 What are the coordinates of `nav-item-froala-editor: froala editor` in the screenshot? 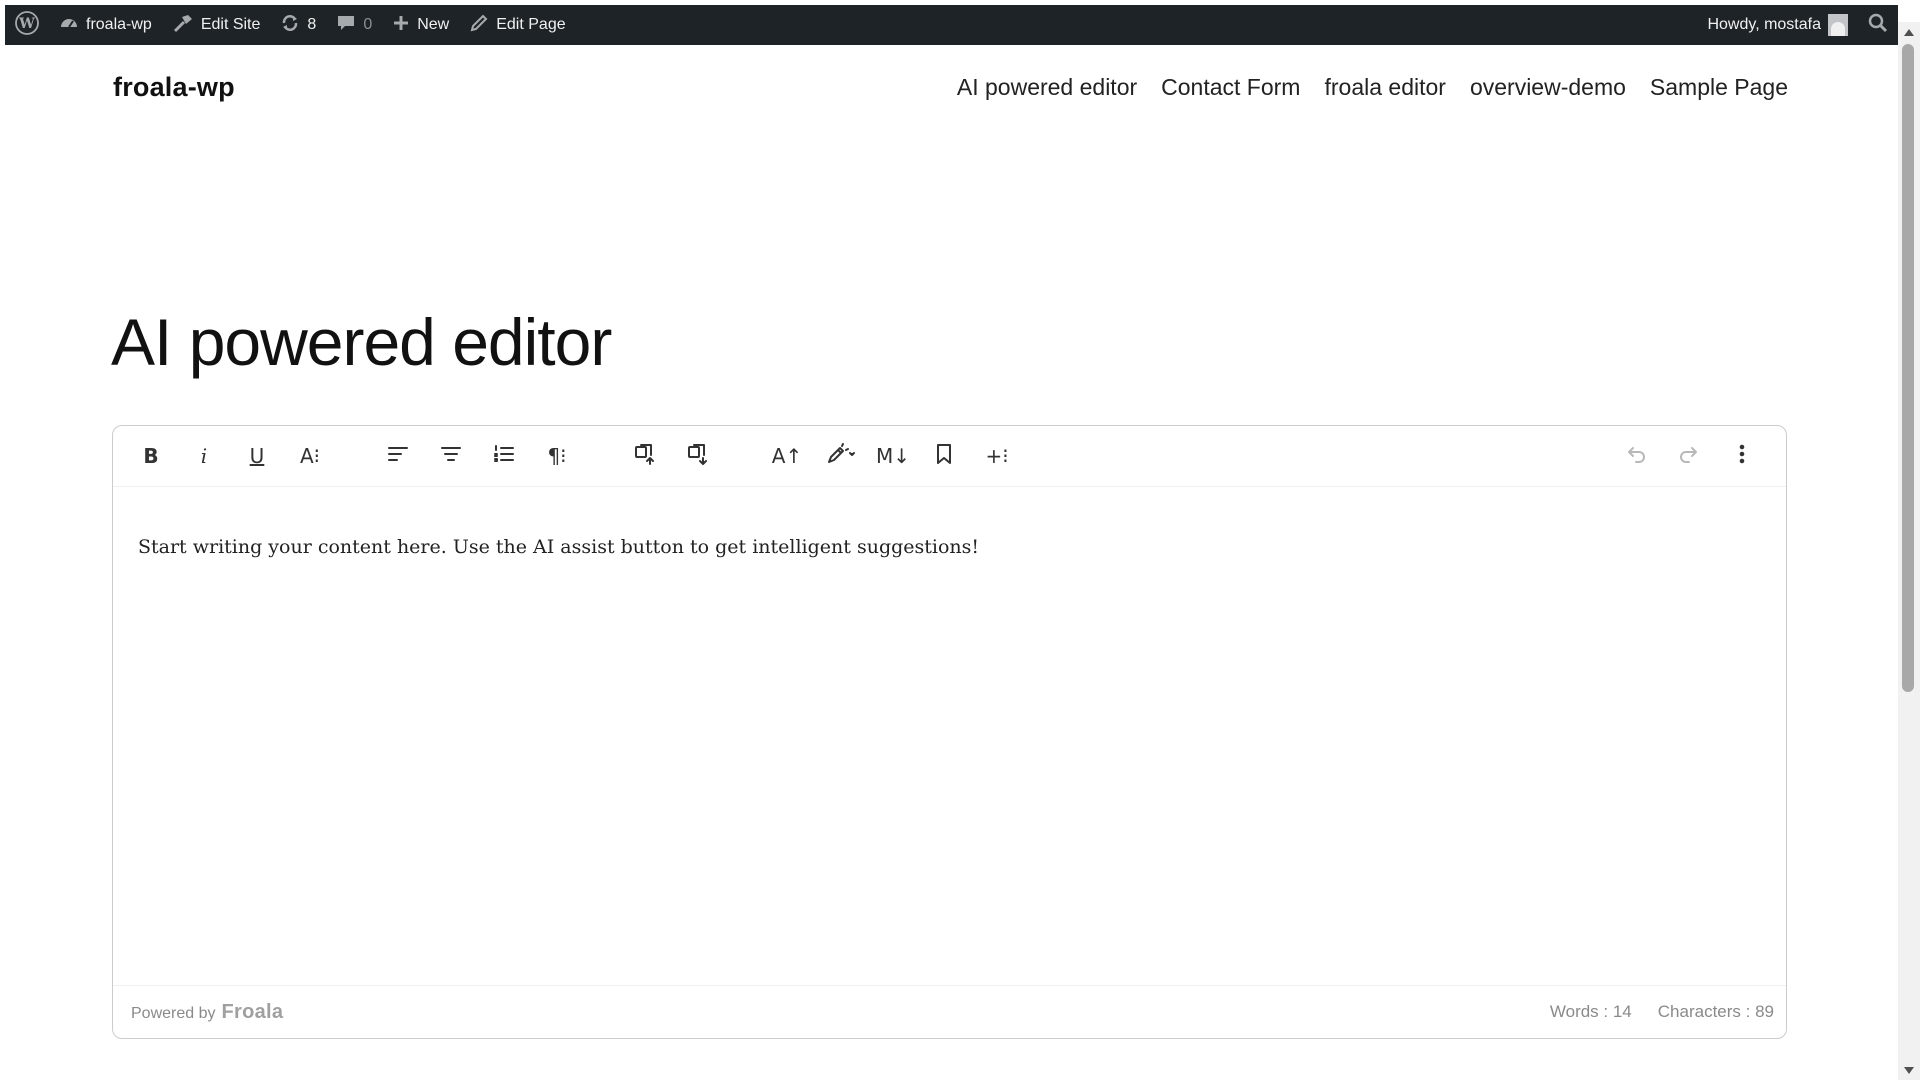 It's located at (1384, 87).